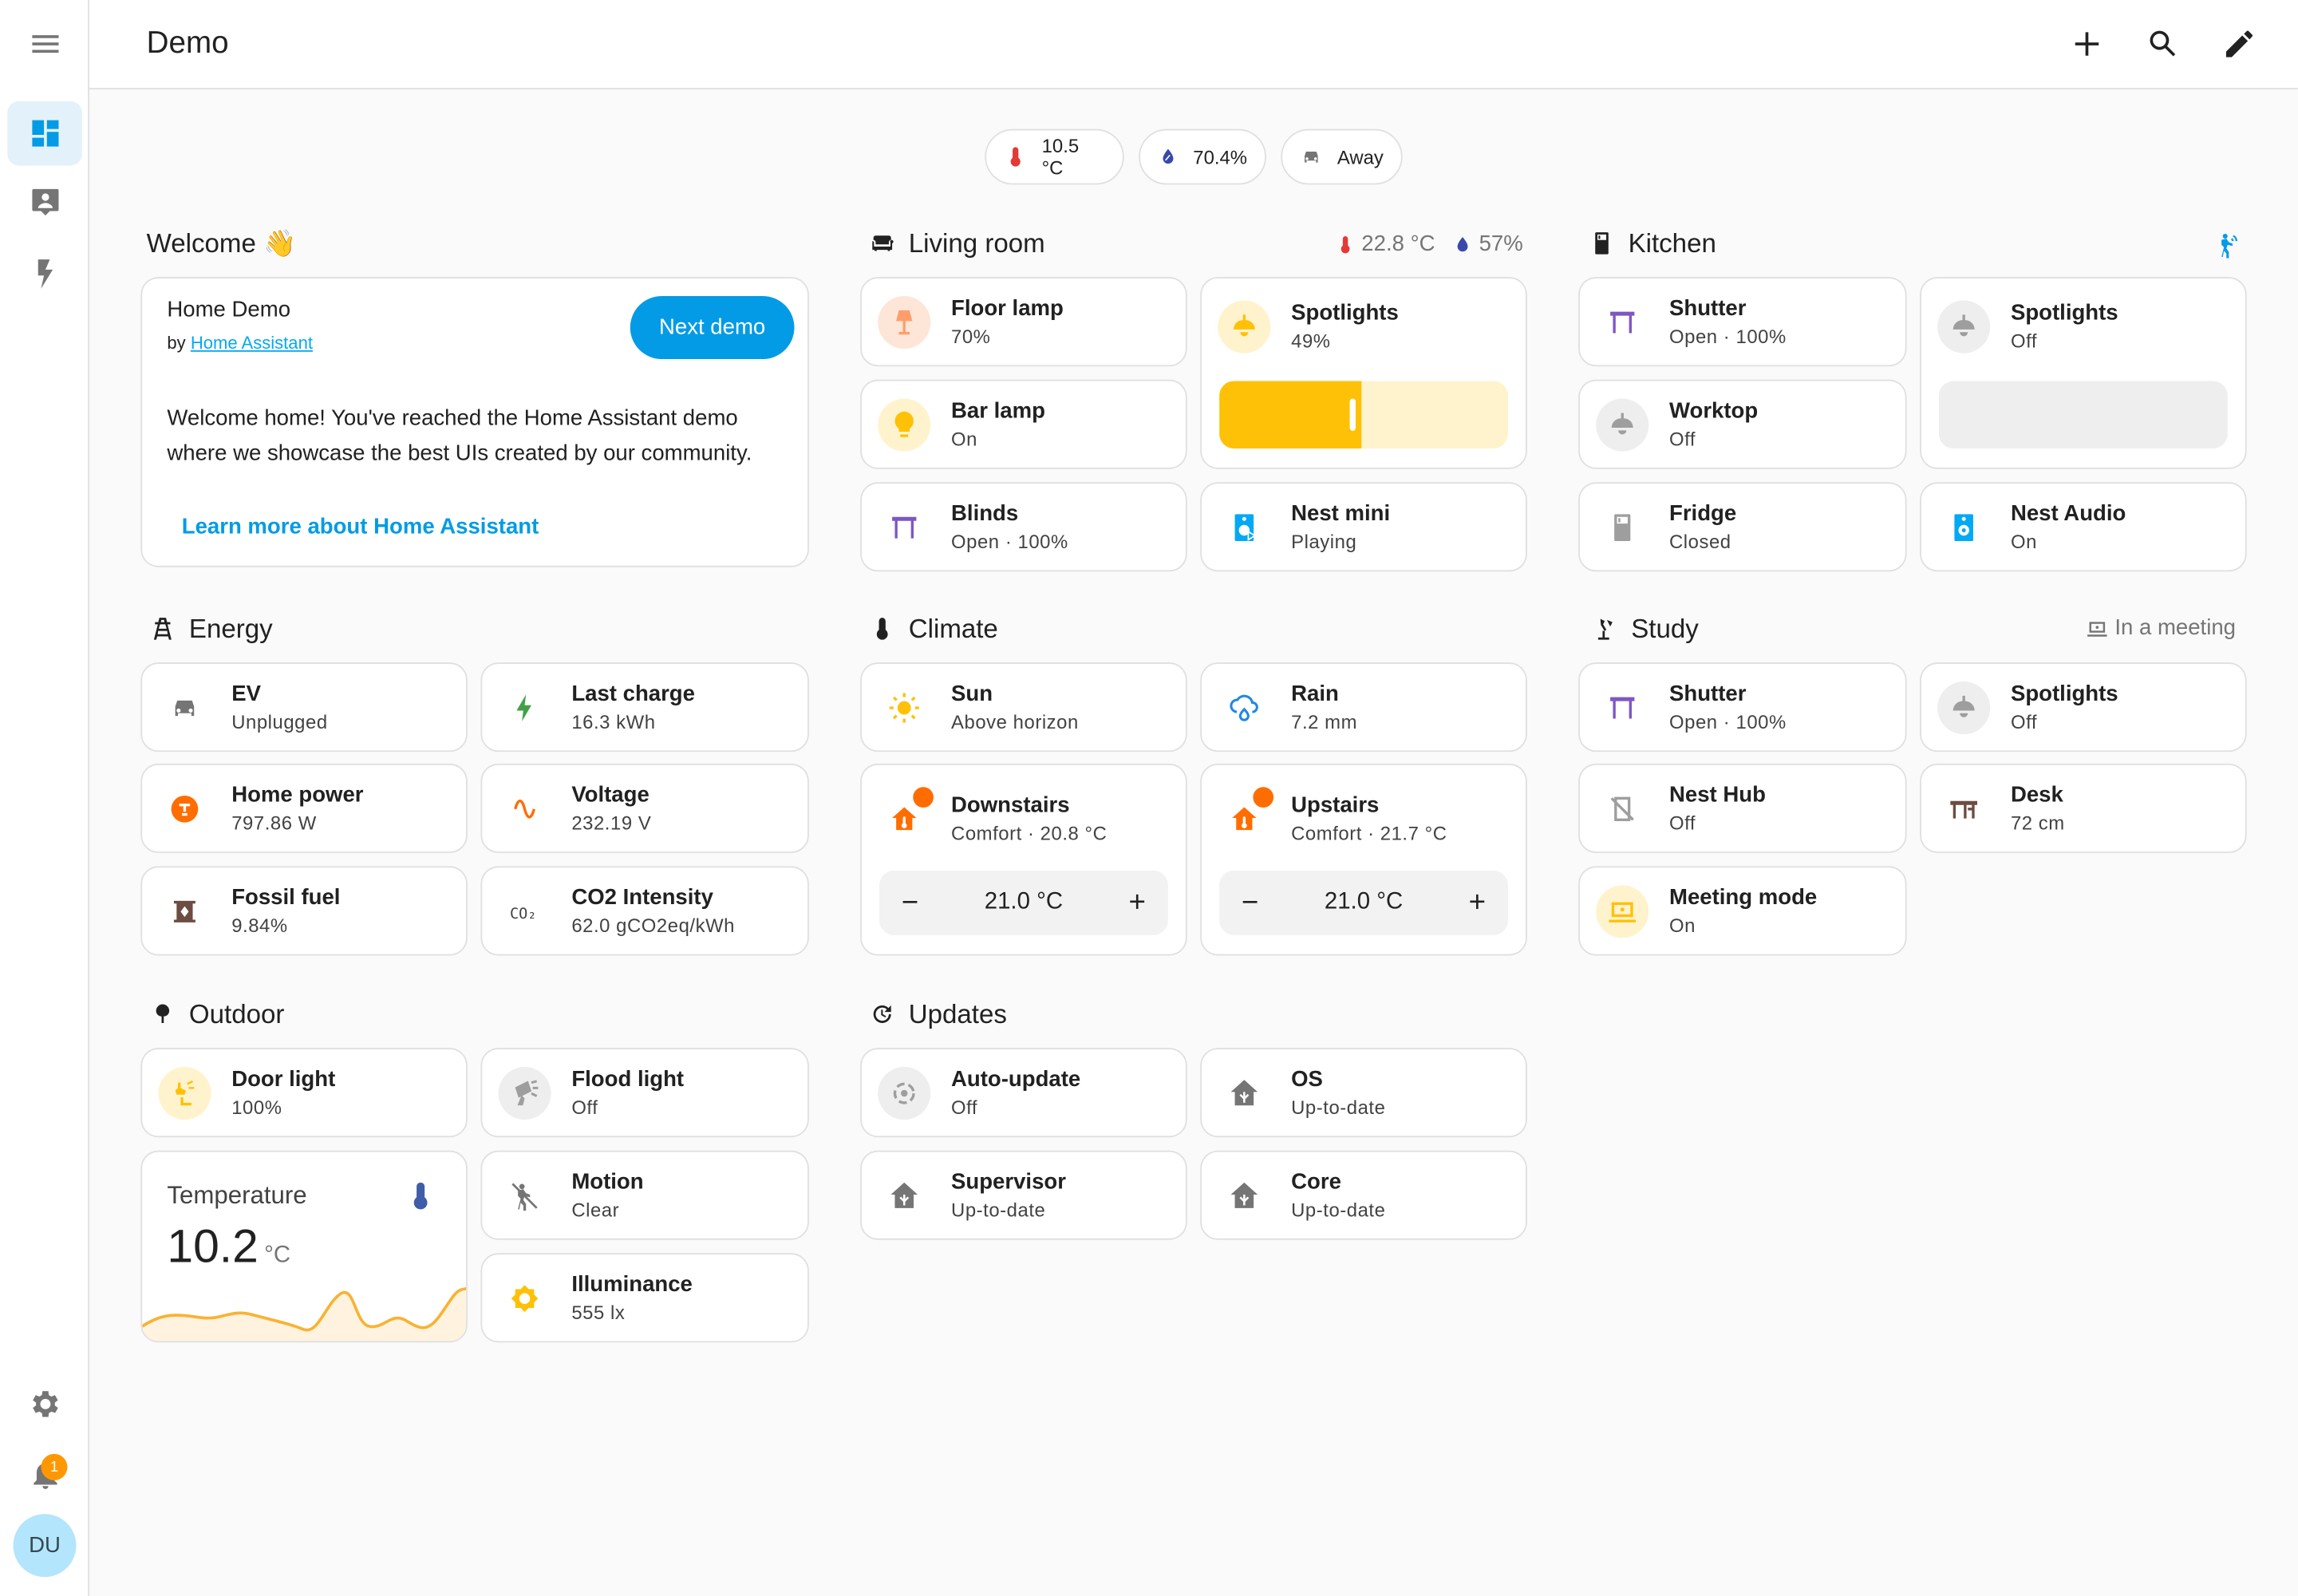  I want to click on author-link: Home Assistant, so click(252, 343).